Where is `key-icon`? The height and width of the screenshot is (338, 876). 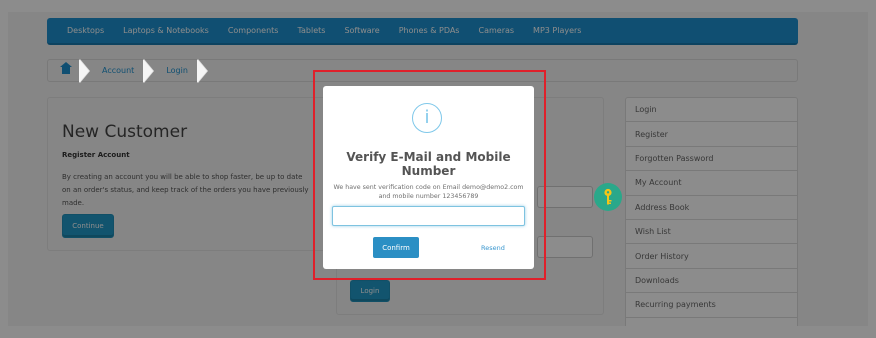
key-icon is located at coordinates (608, 196).